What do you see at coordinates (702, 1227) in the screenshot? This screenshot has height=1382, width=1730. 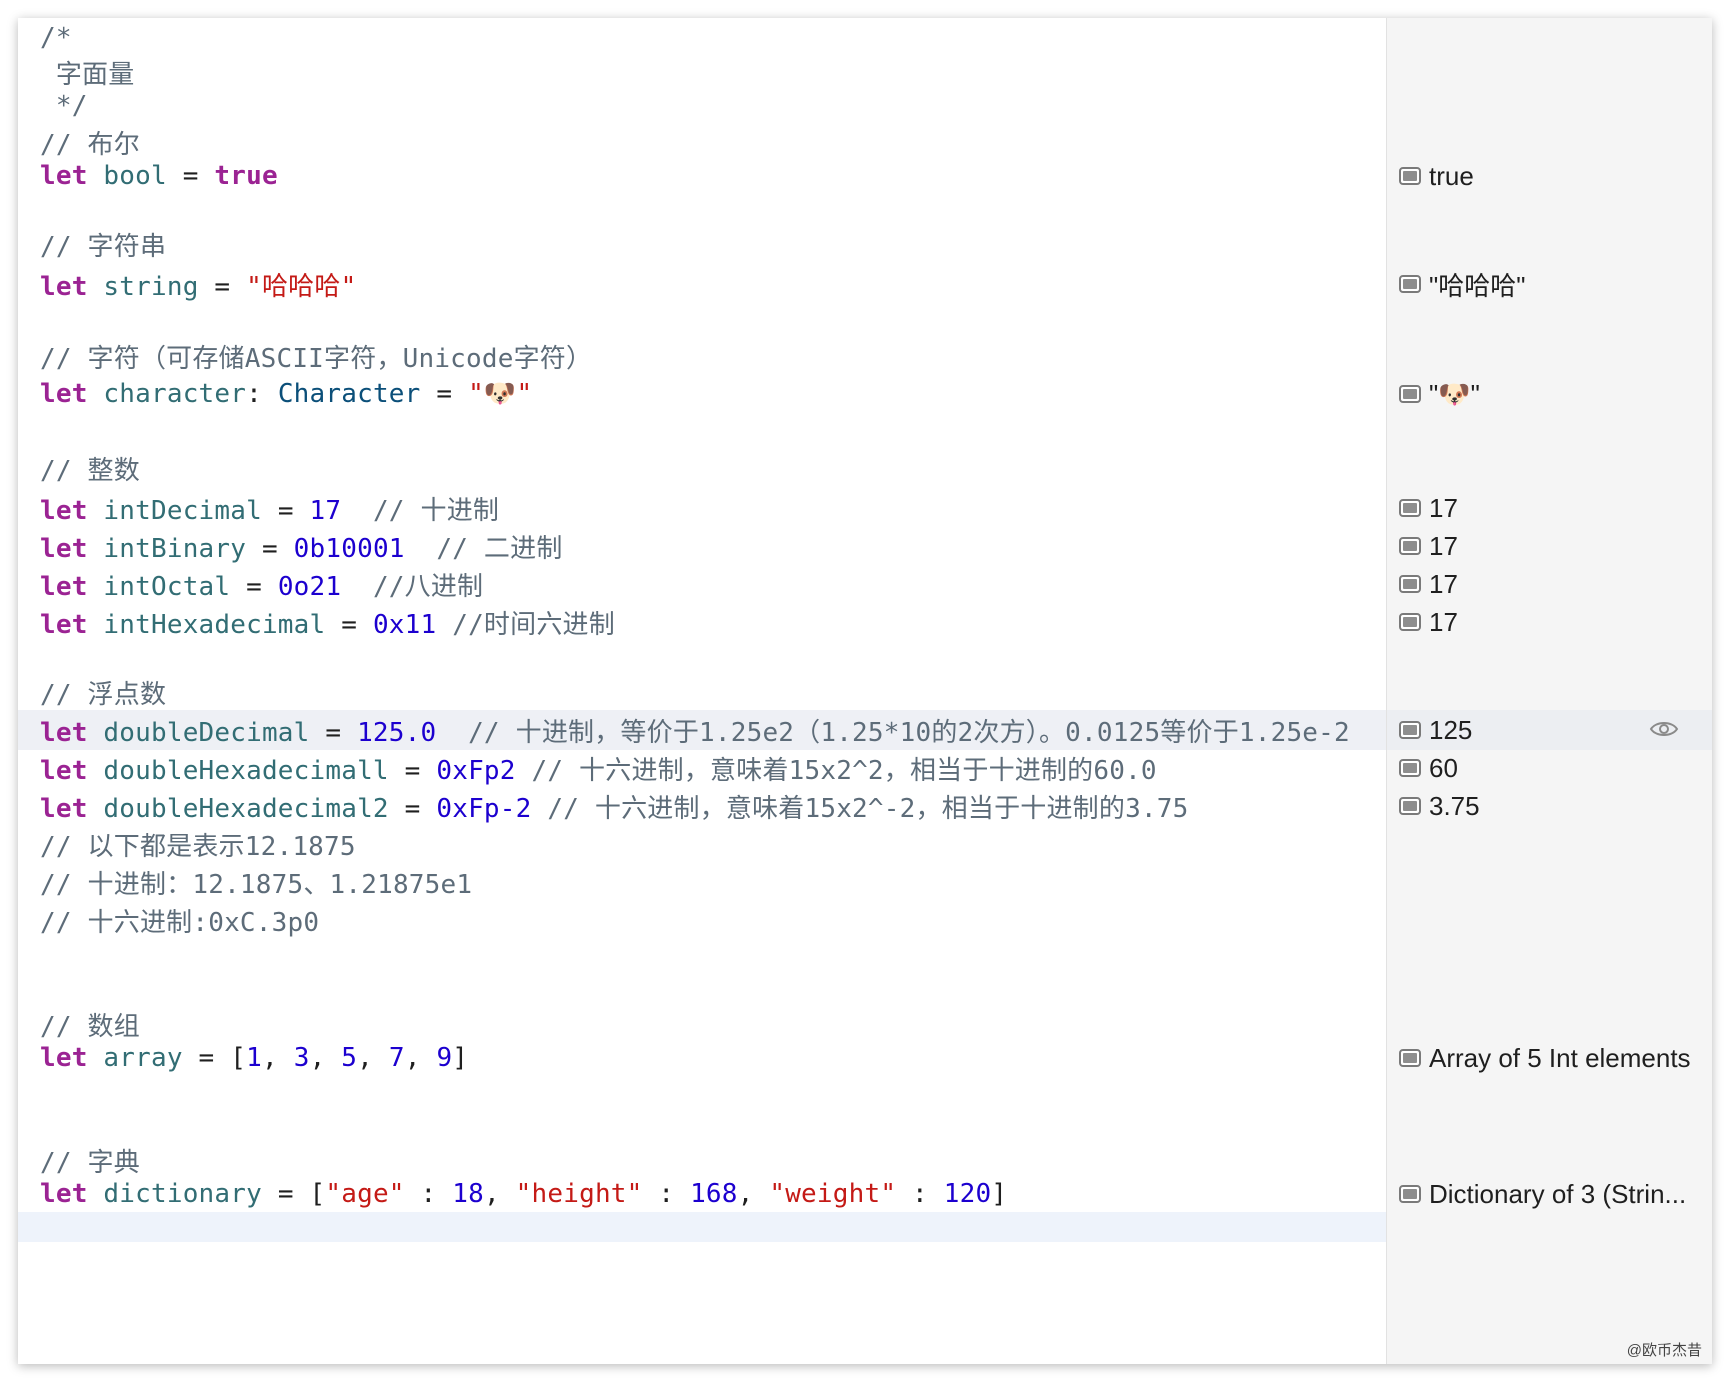 I see `current-line` at bounding box center [702, 1227].